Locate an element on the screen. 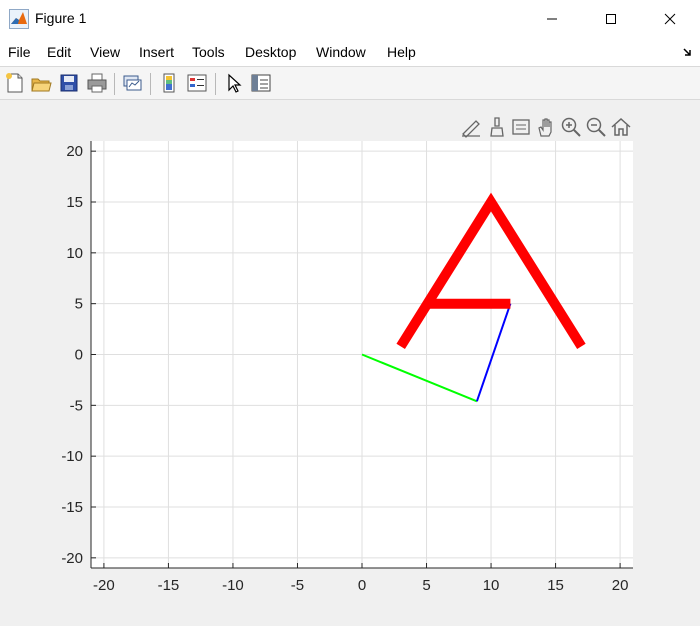  x-tick-label: -20 is located at coordinates (104, 585).